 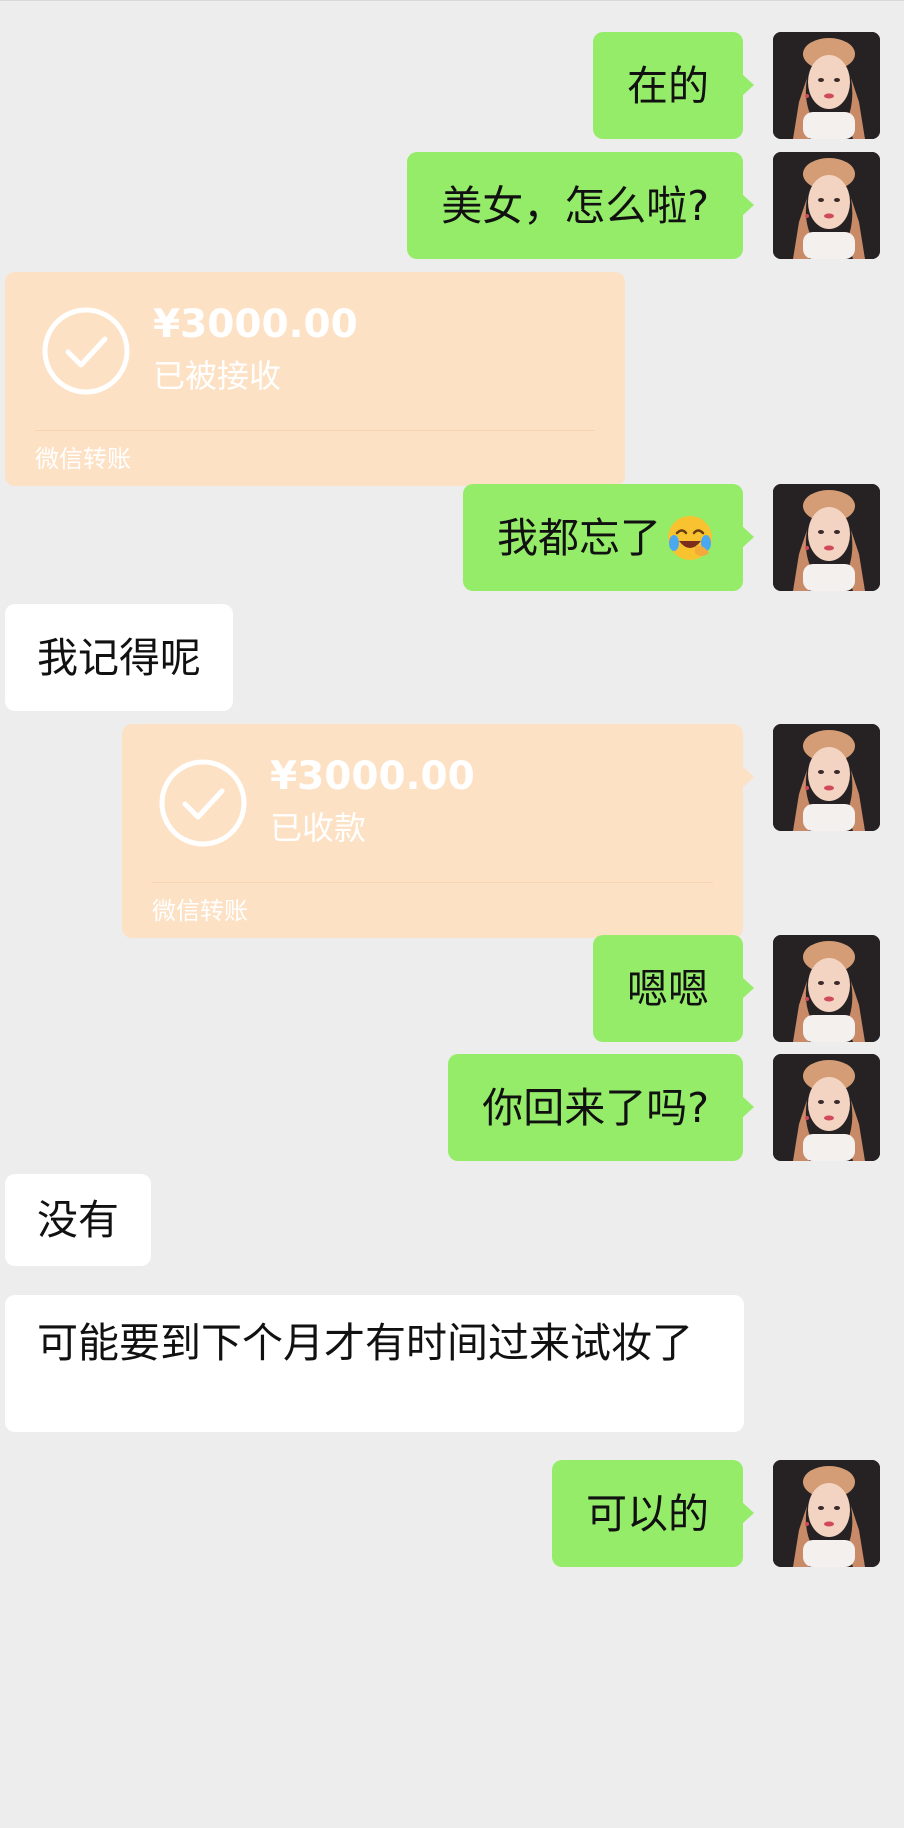 I want to click on sent-message-bubble: 嗯嗯, so click(x=673, y=988).